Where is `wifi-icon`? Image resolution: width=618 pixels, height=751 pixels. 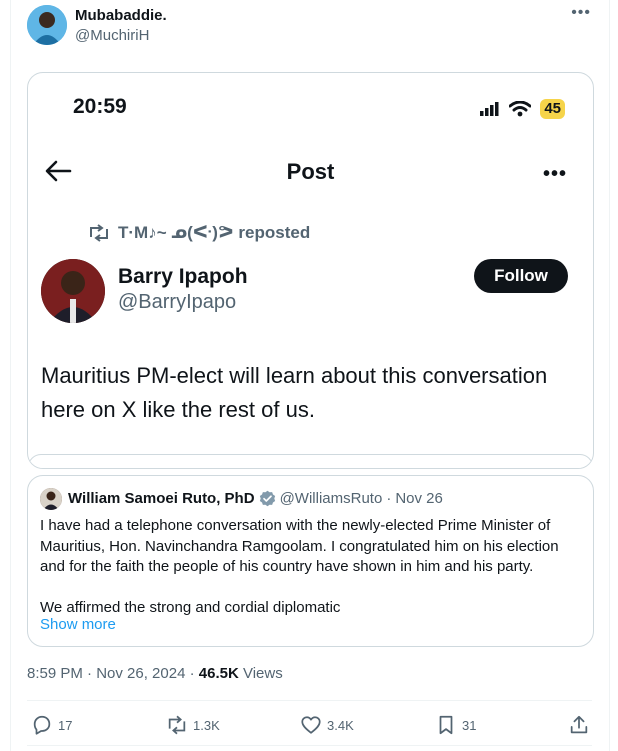
wifi-icon is located at coordinates (520, 109).